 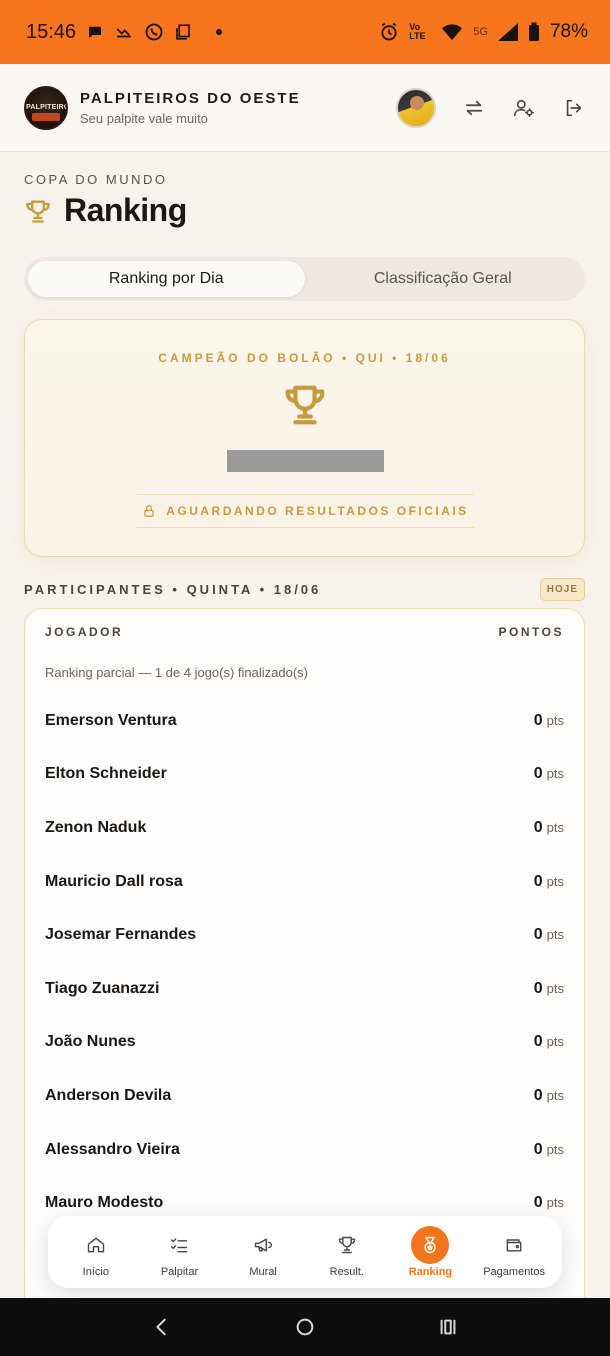 What do you see at coordinates (304, 989) in the screenshot?
I see `list-item: Tiago Zuanazzi 0 pts` at bounding box center [304, 989].